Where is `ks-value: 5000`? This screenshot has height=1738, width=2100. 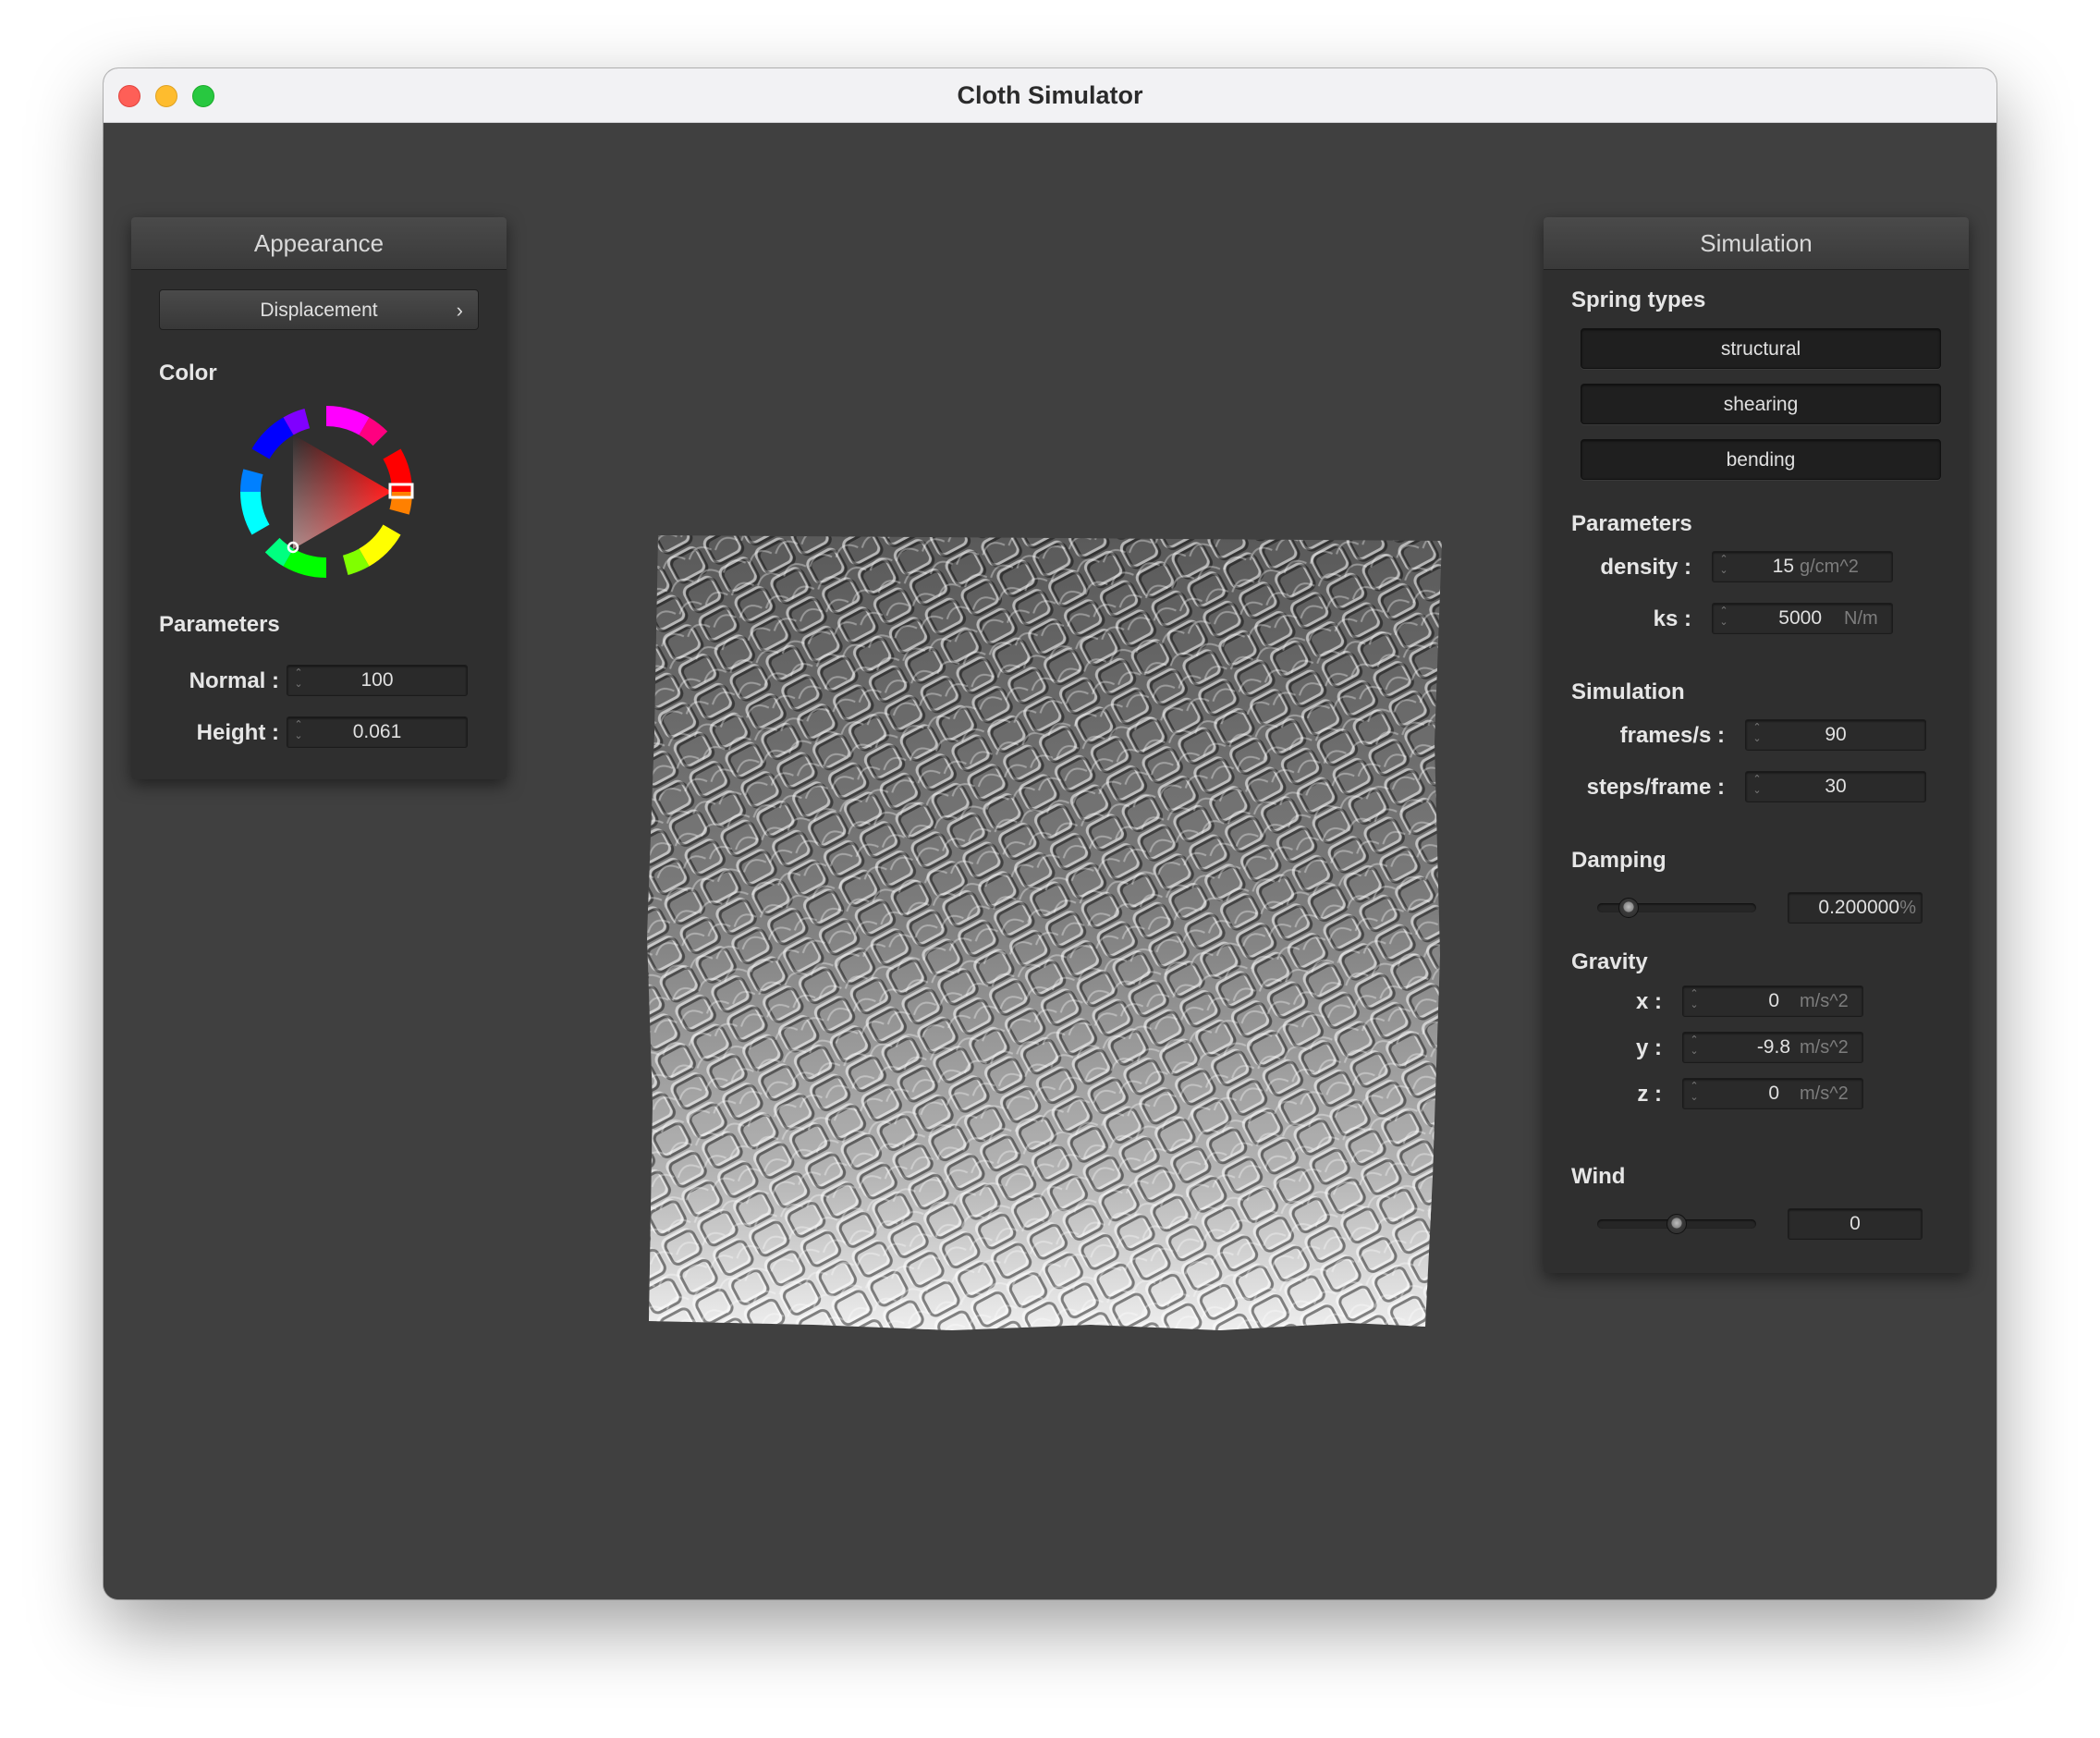
ks-value: 5000 is located at coordinates (1800, 618).